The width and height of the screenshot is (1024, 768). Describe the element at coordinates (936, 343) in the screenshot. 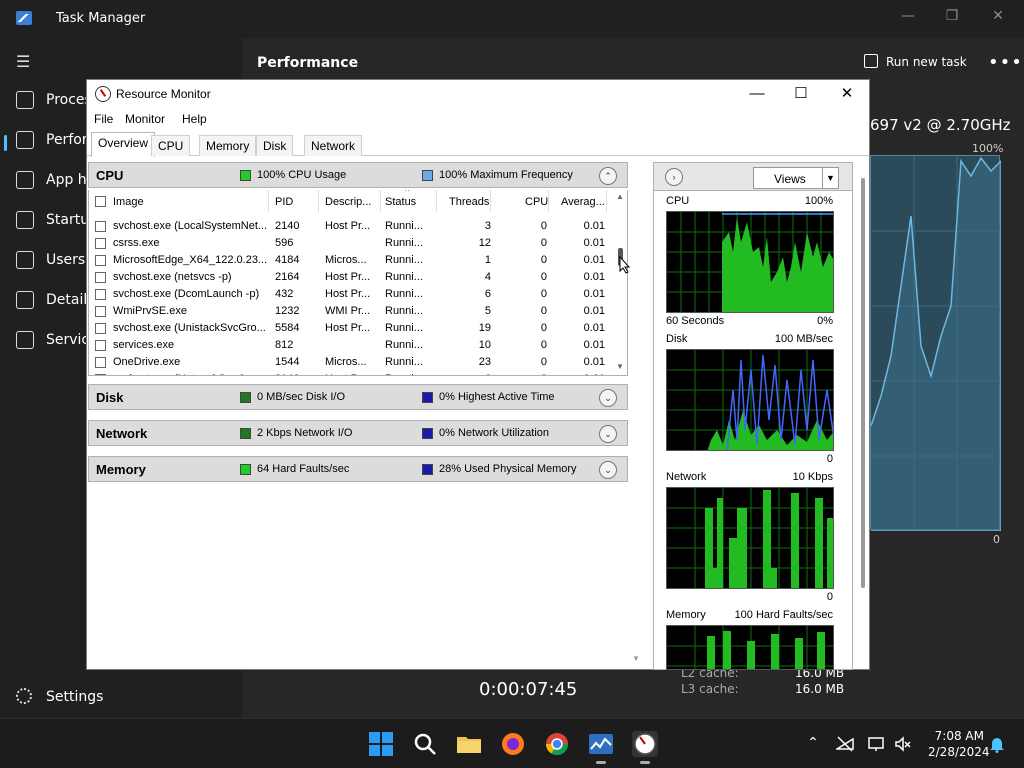

I see `cpu-utilization-graph` at that location.